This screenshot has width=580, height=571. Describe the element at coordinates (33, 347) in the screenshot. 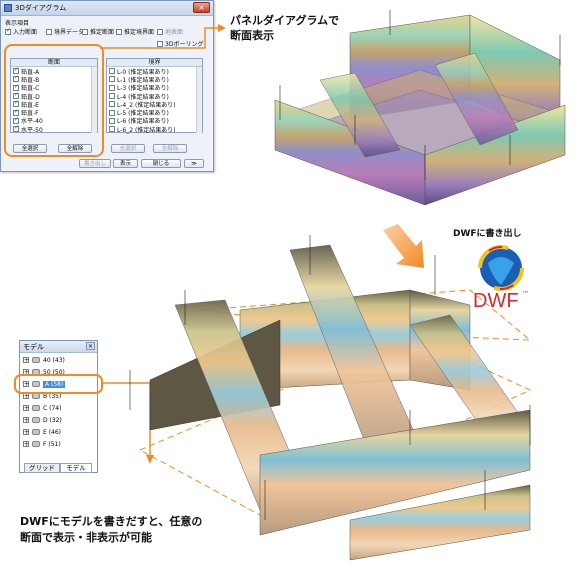

I see `model-panel-title: モデル` at that location.